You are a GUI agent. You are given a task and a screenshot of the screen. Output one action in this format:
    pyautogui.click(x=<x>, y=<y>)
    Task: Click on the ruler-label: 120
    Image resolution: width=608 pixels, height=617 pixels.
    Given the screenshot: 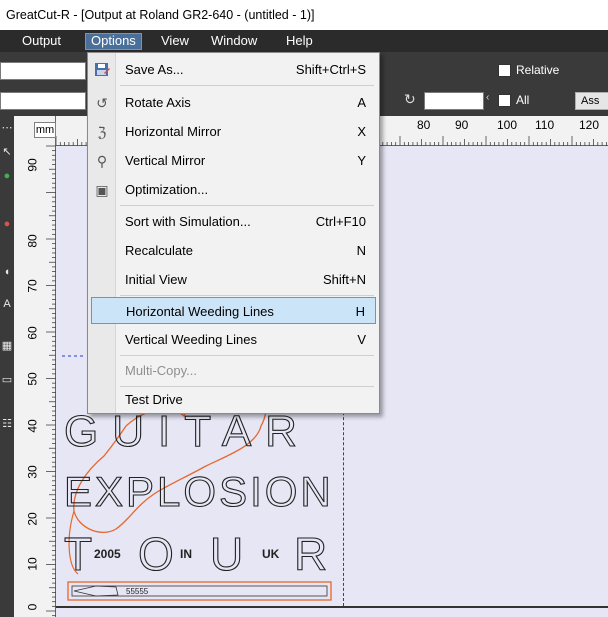 What is the action you would take?
    pyautogui.click(x=589, y=125)
    